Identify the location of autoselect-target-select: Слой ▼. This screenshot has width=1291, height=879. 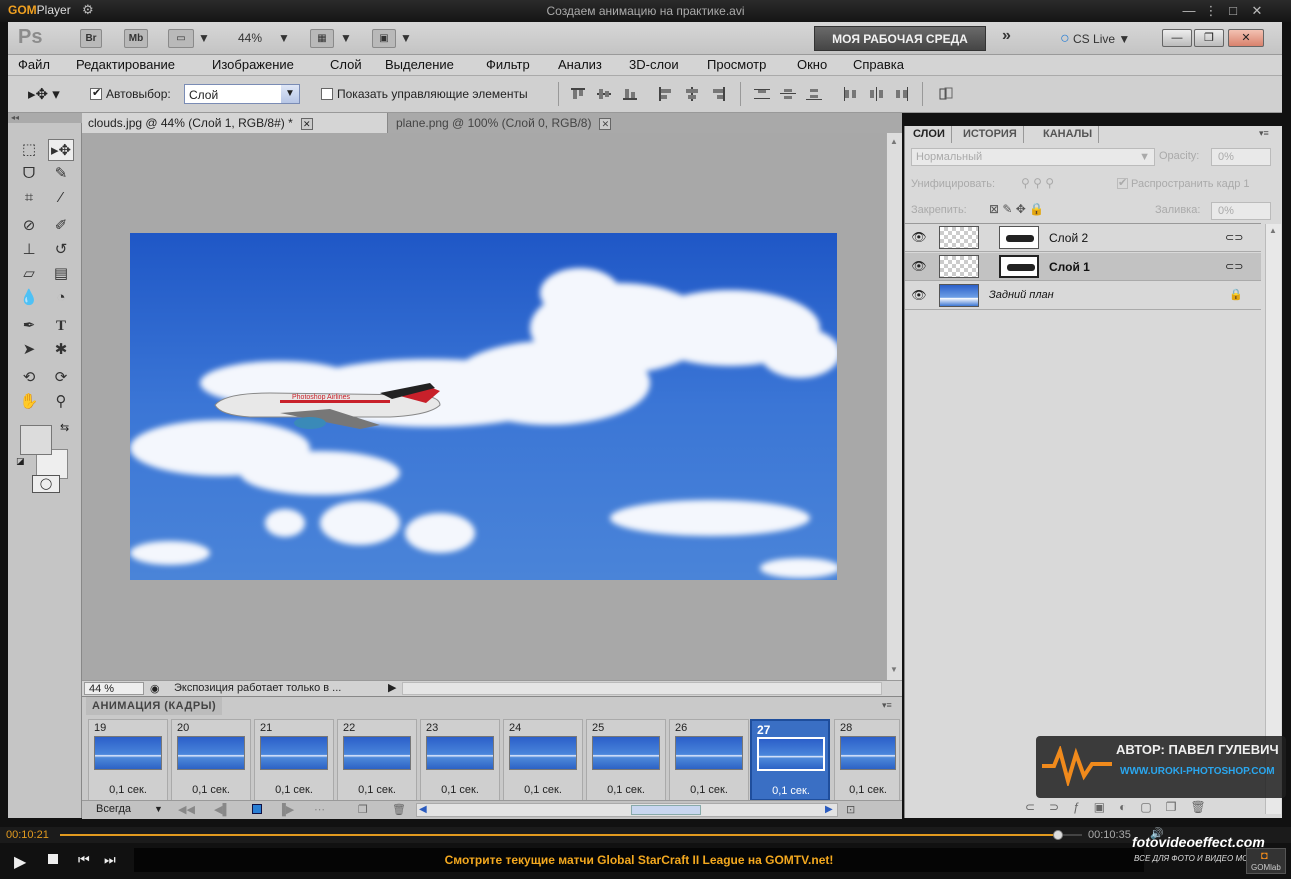
(242, 94).